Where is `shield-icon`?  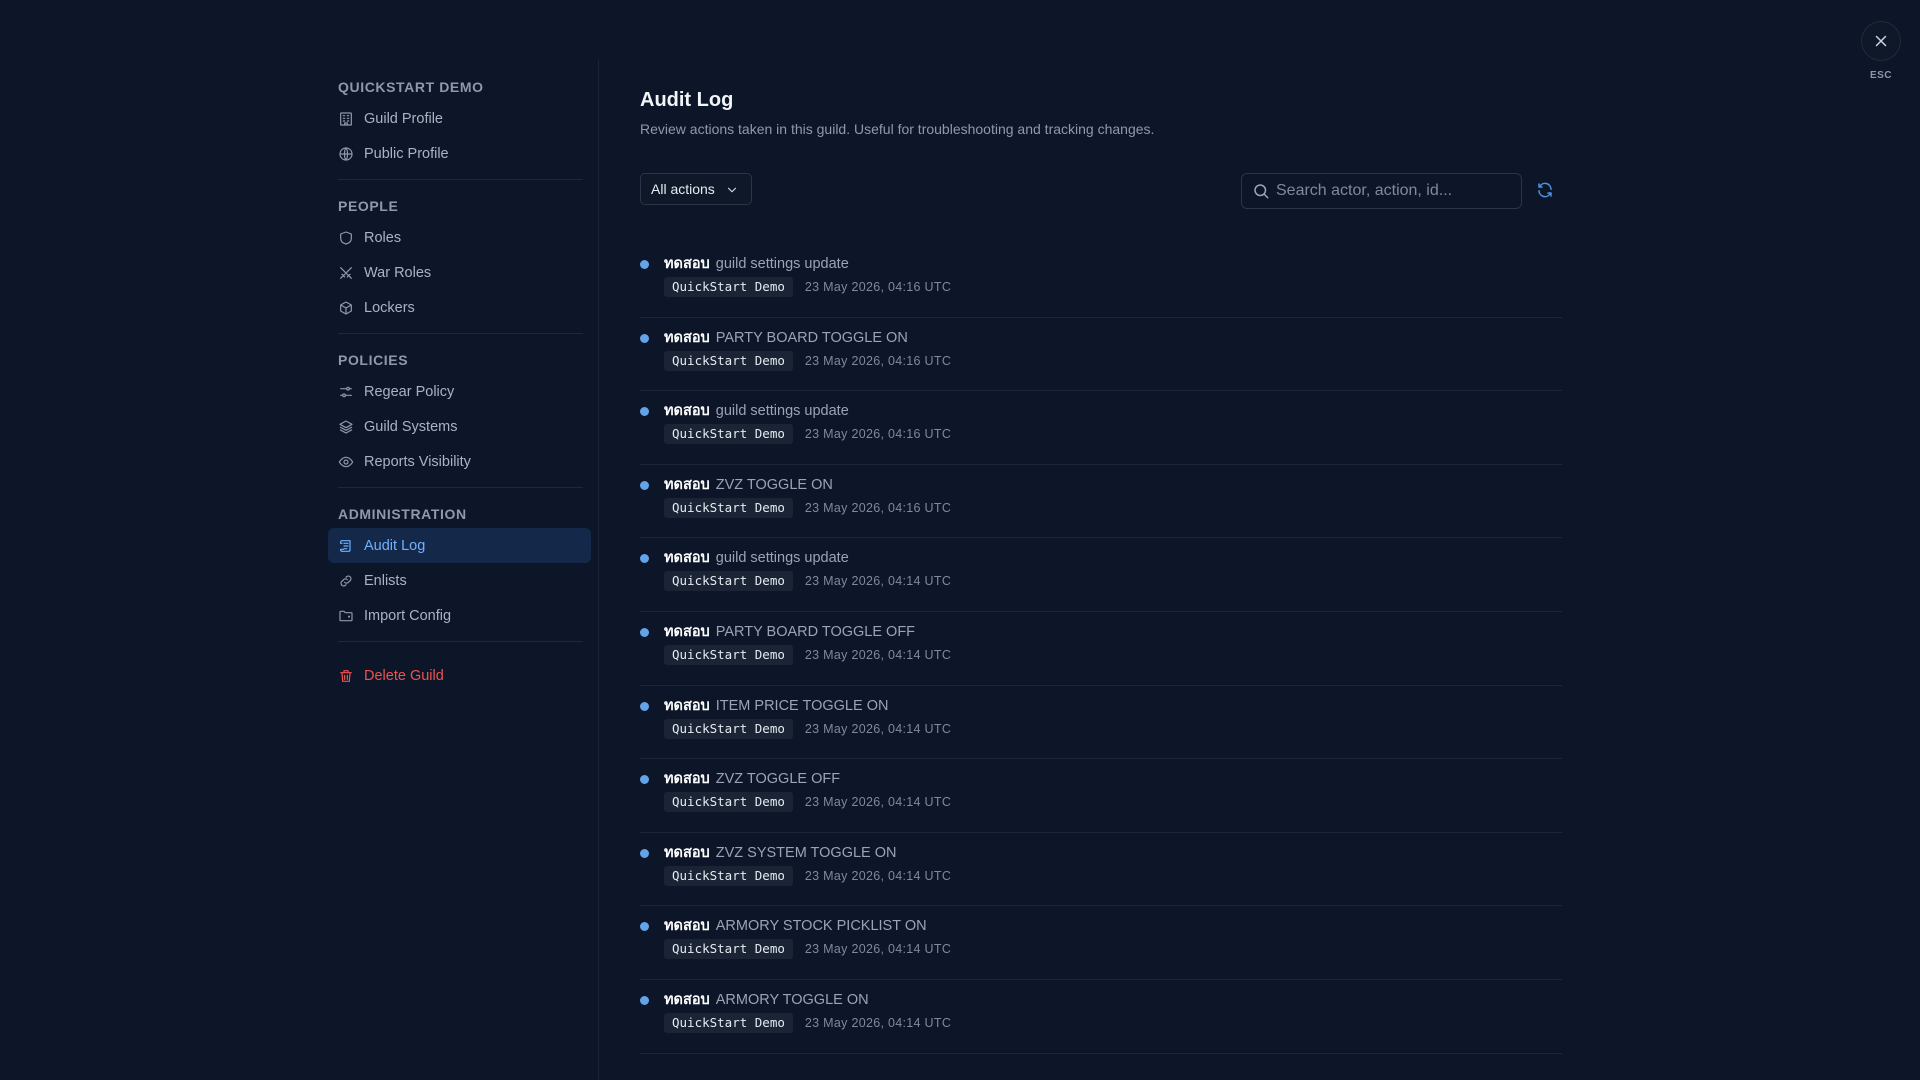 shield-icon is located at coordinates (346, 238).